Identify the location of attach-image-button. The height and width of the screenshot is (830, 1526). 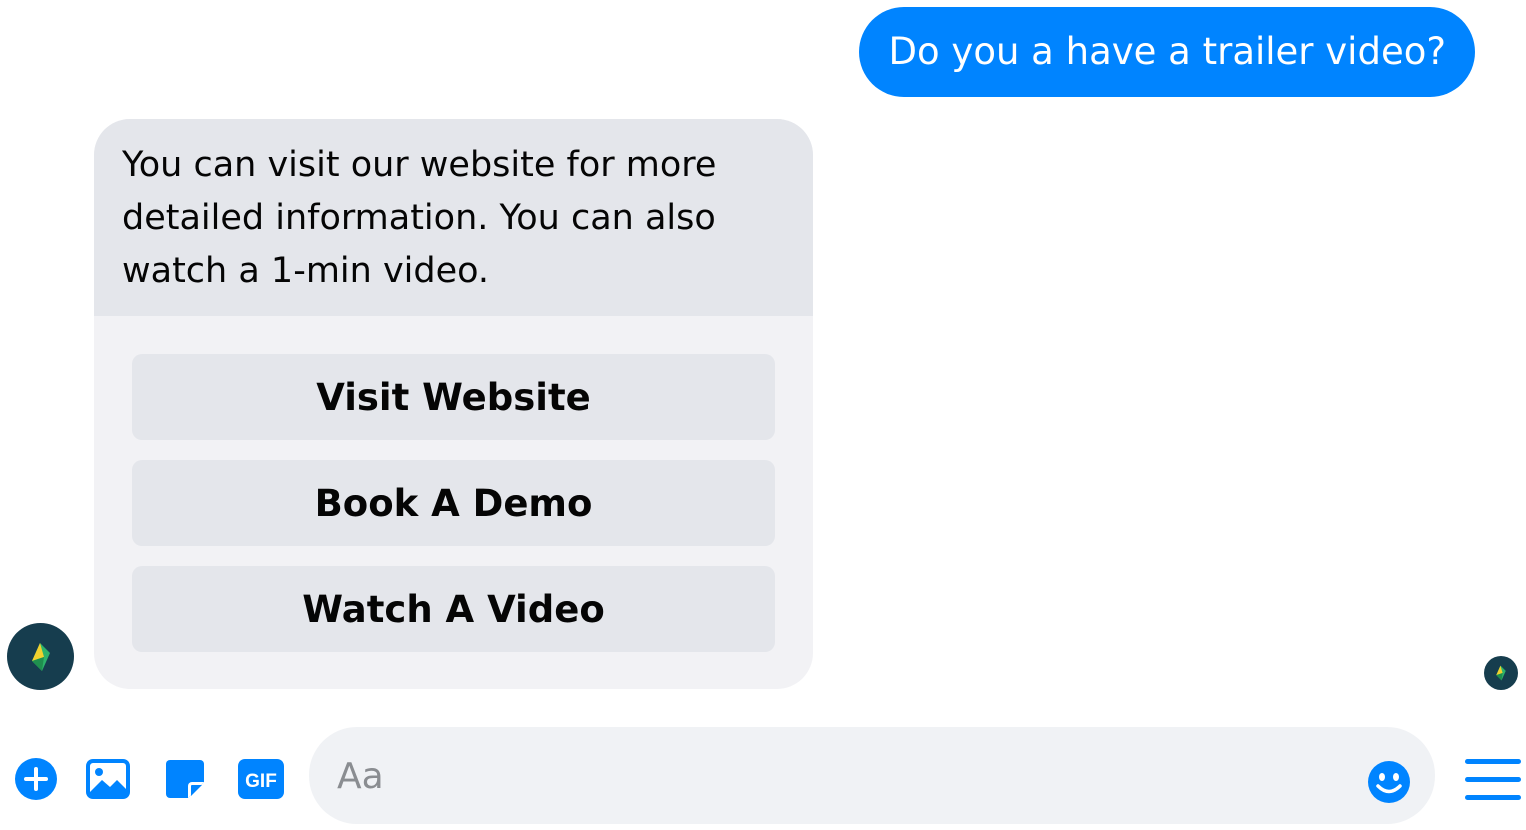
(108, 779).